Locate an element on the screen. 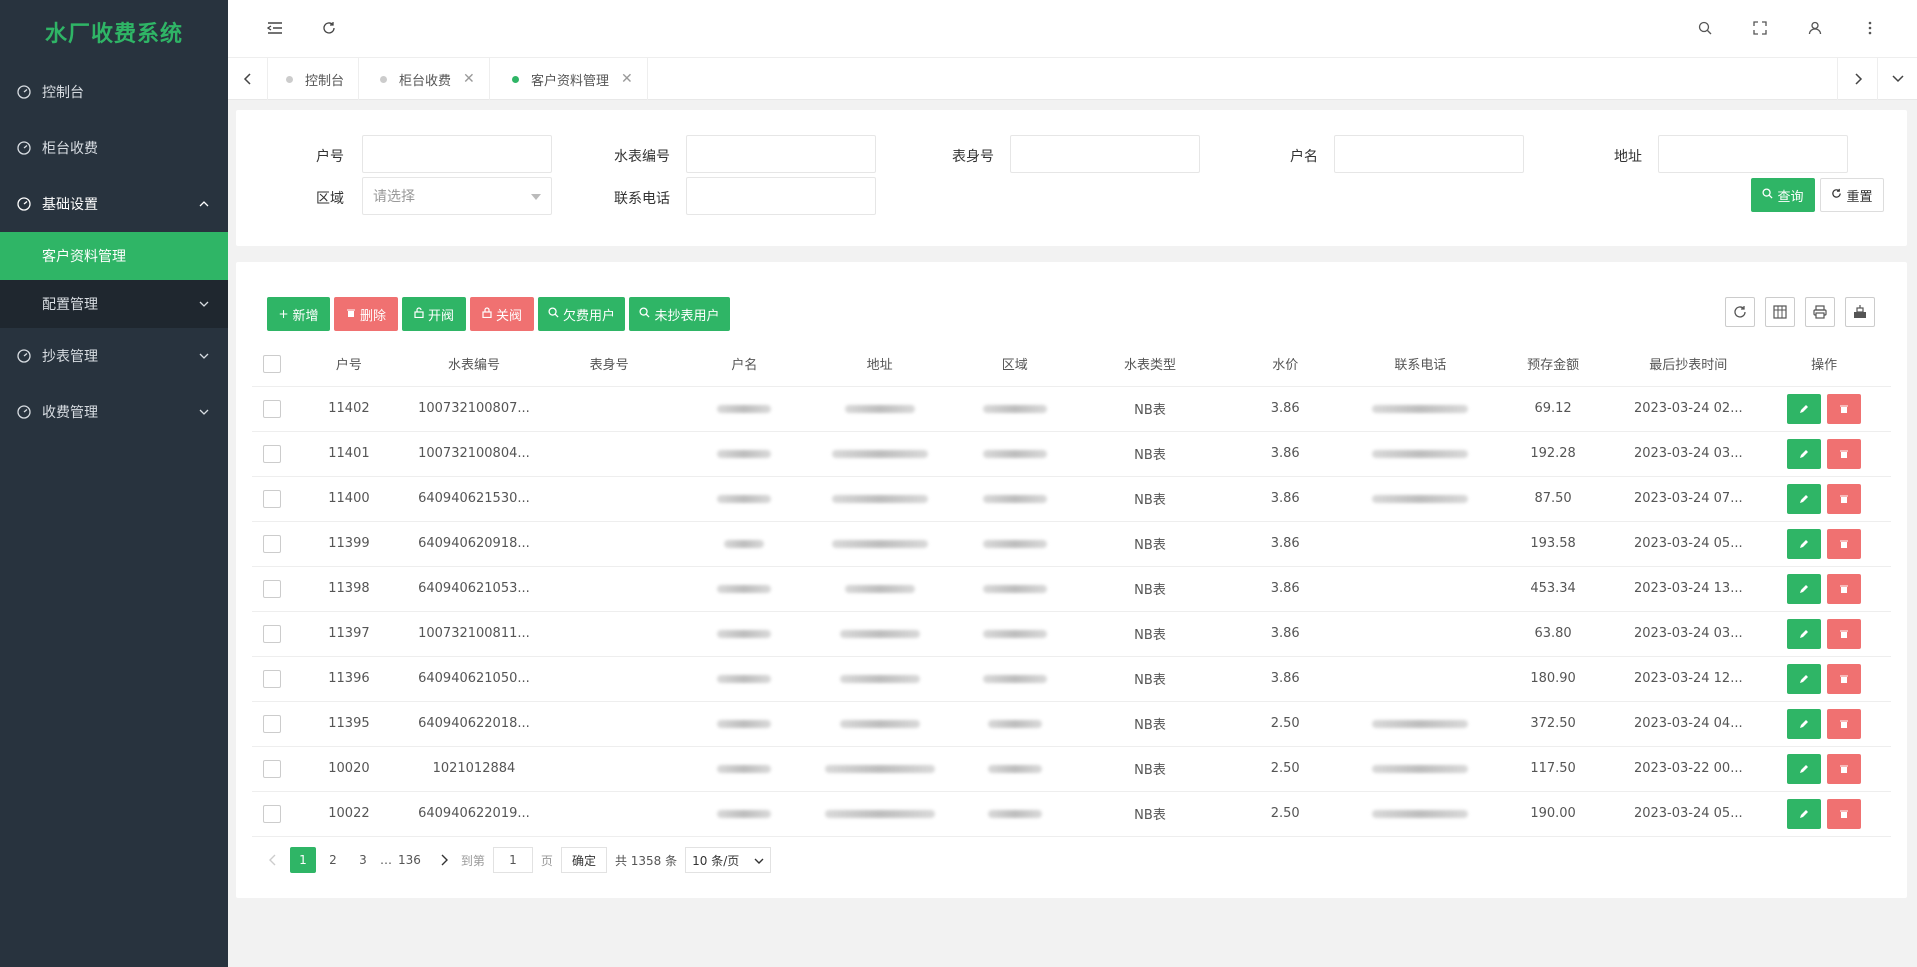 The image size is (1917, 967). more-vertical-icon is located at coordinates (1870, 28).